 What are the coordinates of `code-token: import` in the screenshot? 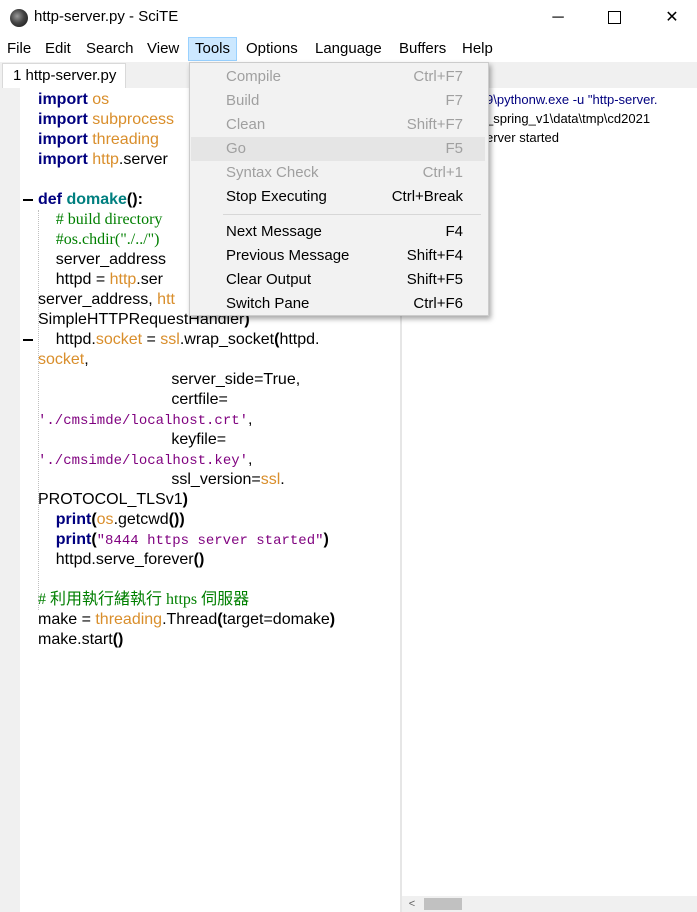 It's located at (63, 159).